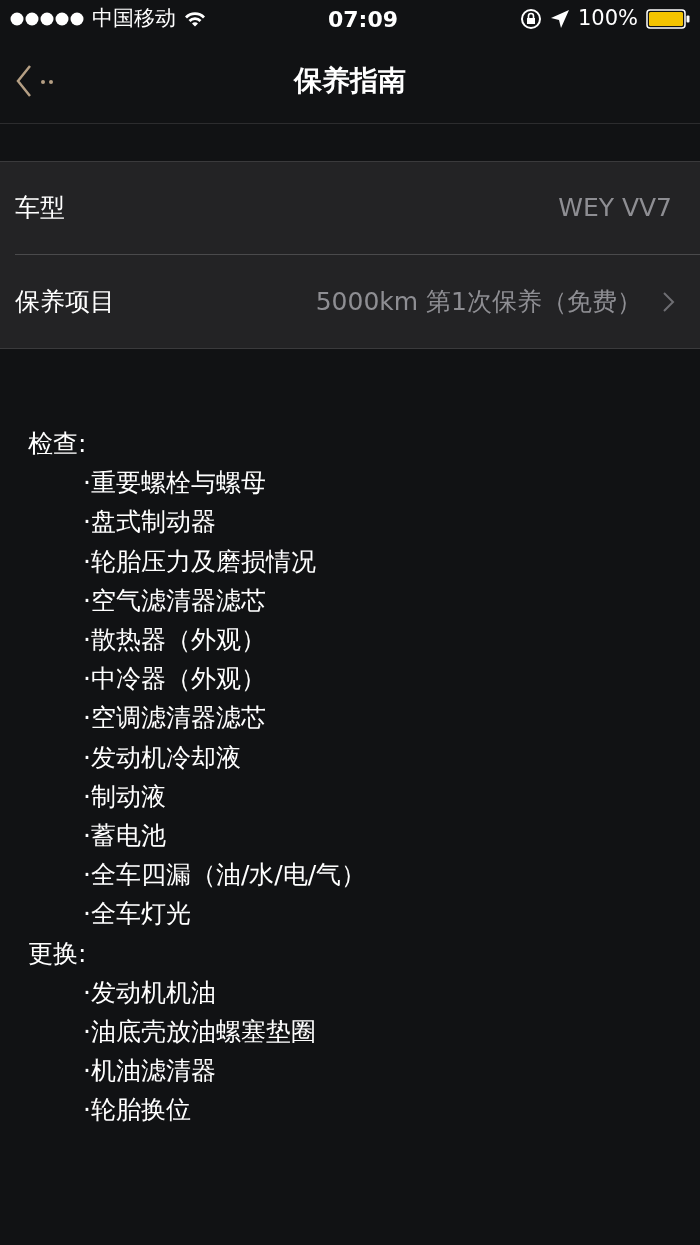 The width and height of the screenshot is (700, 1245). What do you see at coordinates (149, 992) in the screenshot?
I see `list-item: ·发动机机油` at bounding box center [149, 992].